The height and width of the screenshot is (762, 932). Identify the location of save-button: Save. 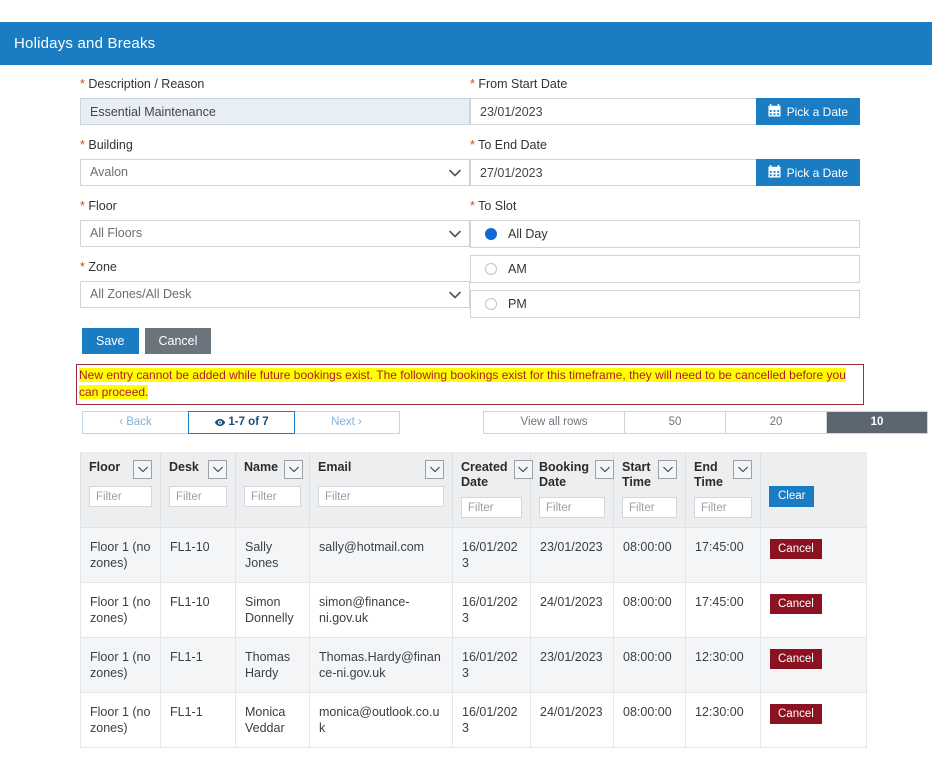
(110, 341).